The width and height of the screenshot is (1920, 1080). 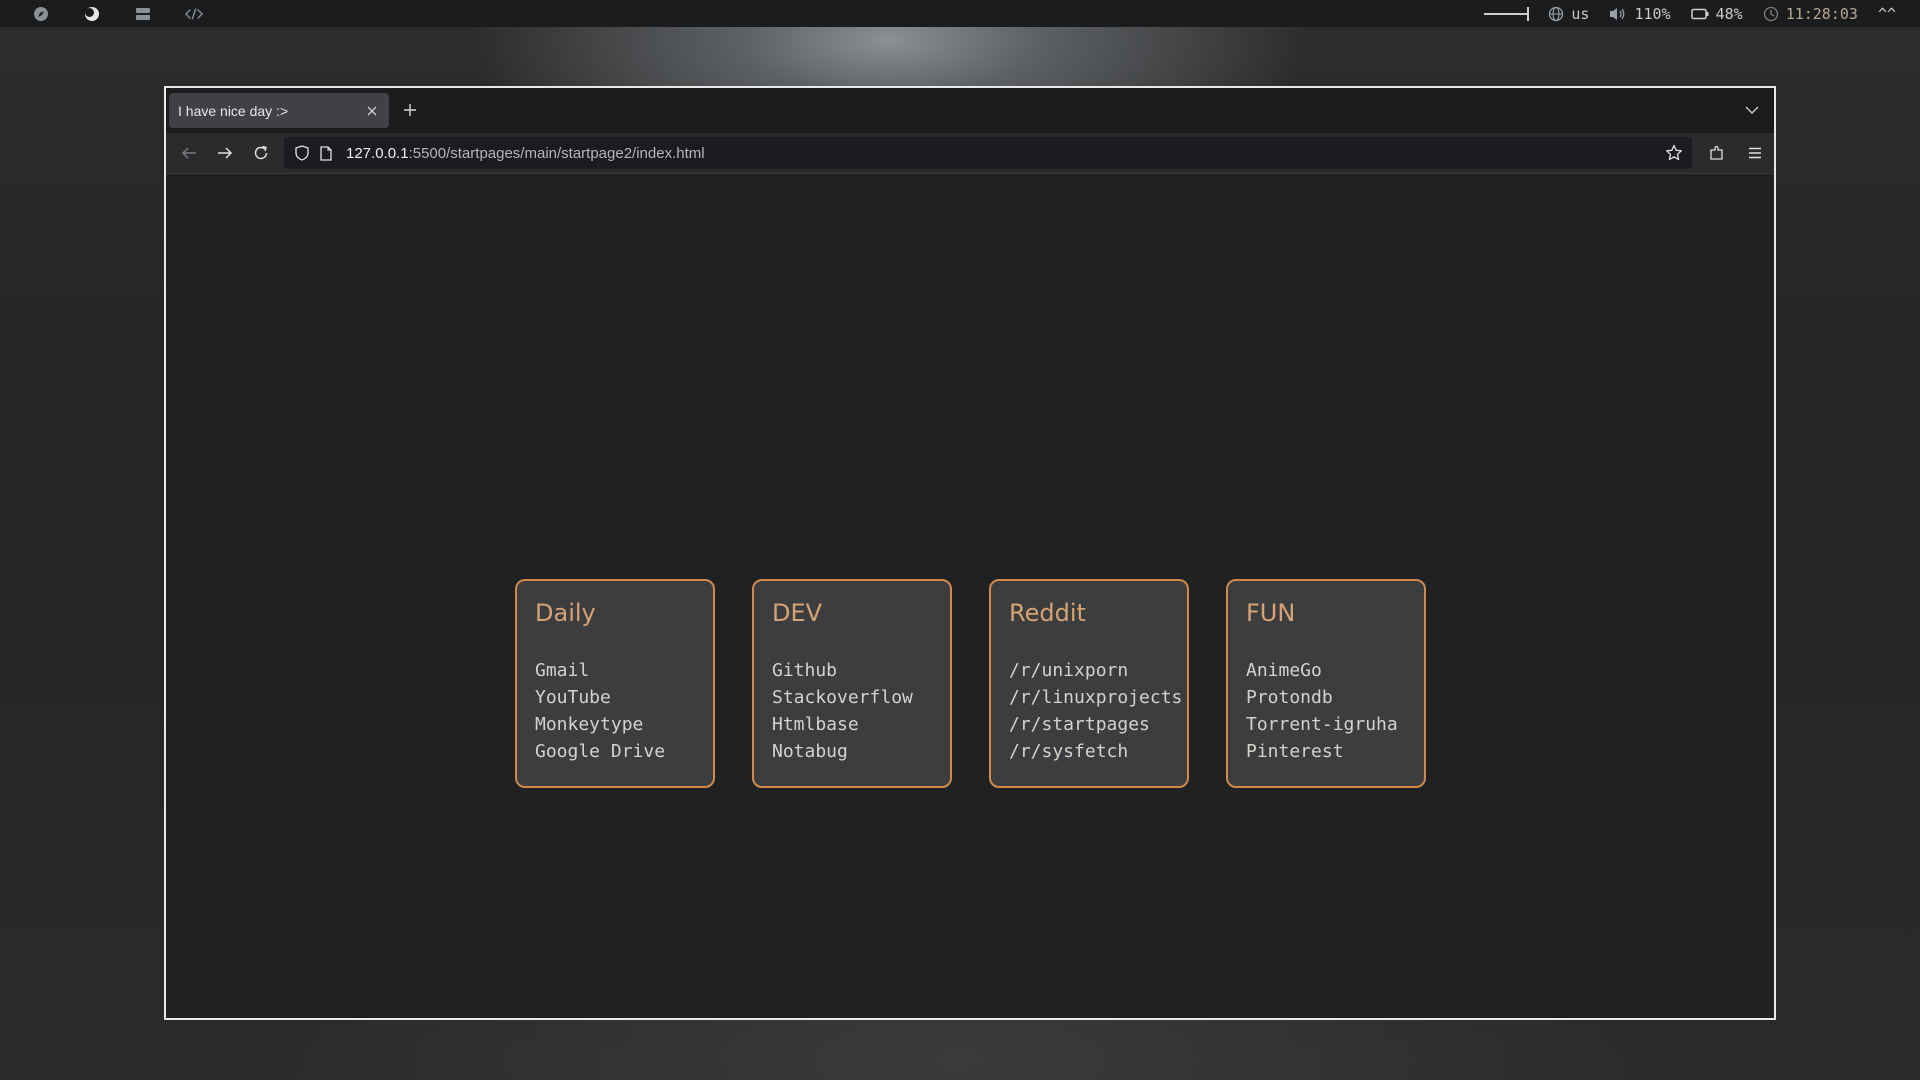 I want to click on keyboard-layout-label: us, so click(x=1580, y=13).